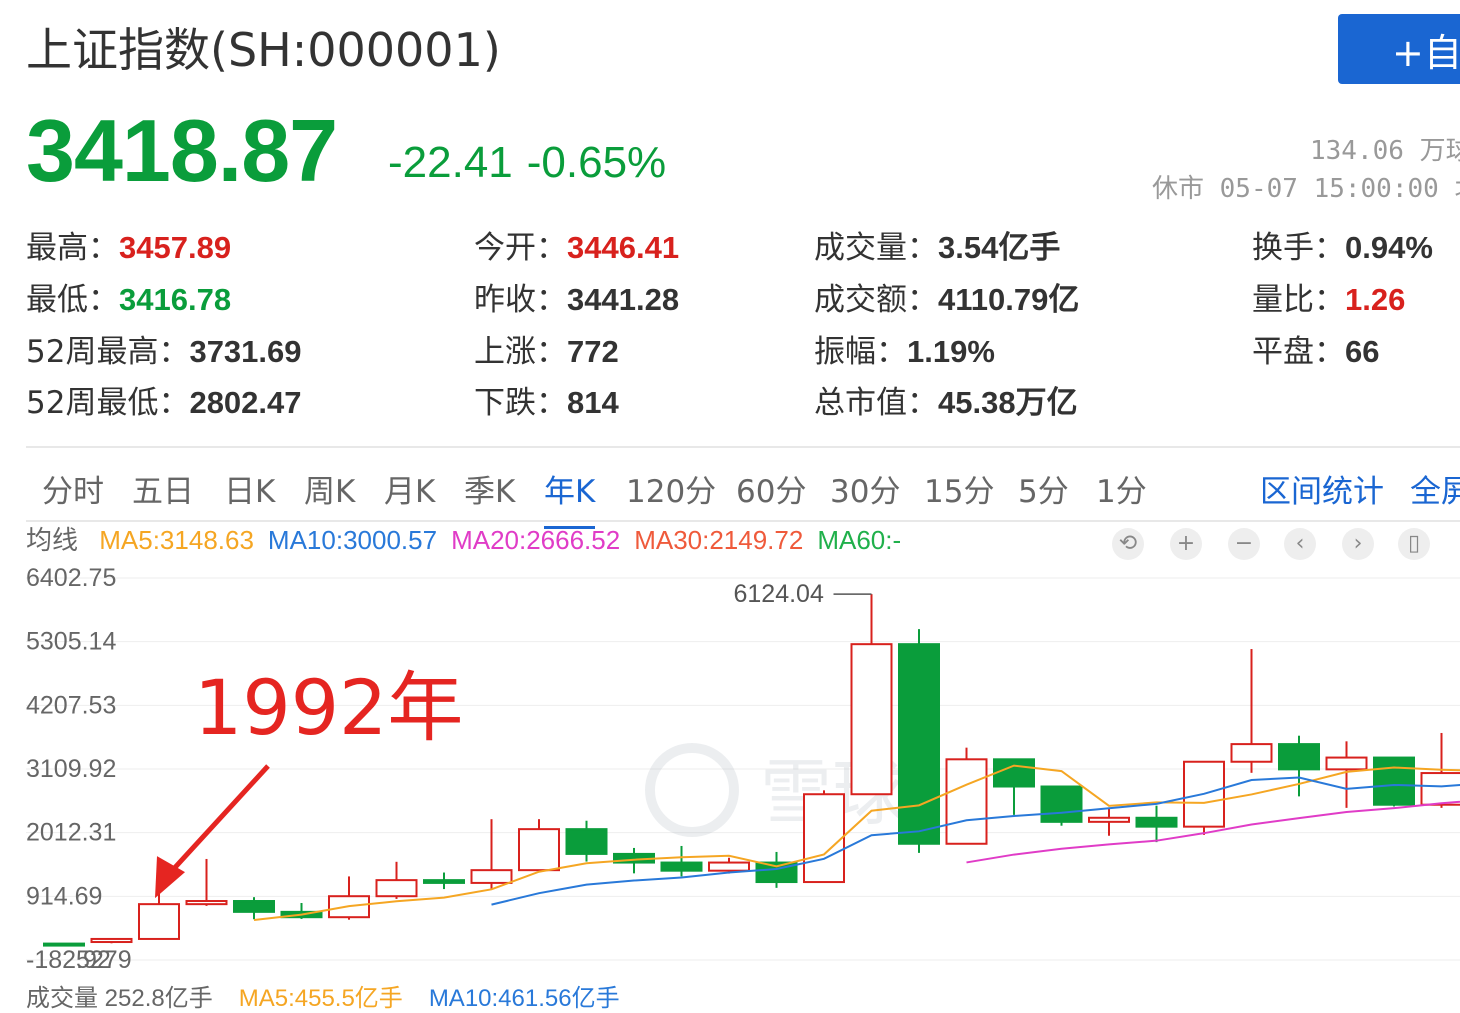  I want to click on stat-value: 66, so click(1362, 351).